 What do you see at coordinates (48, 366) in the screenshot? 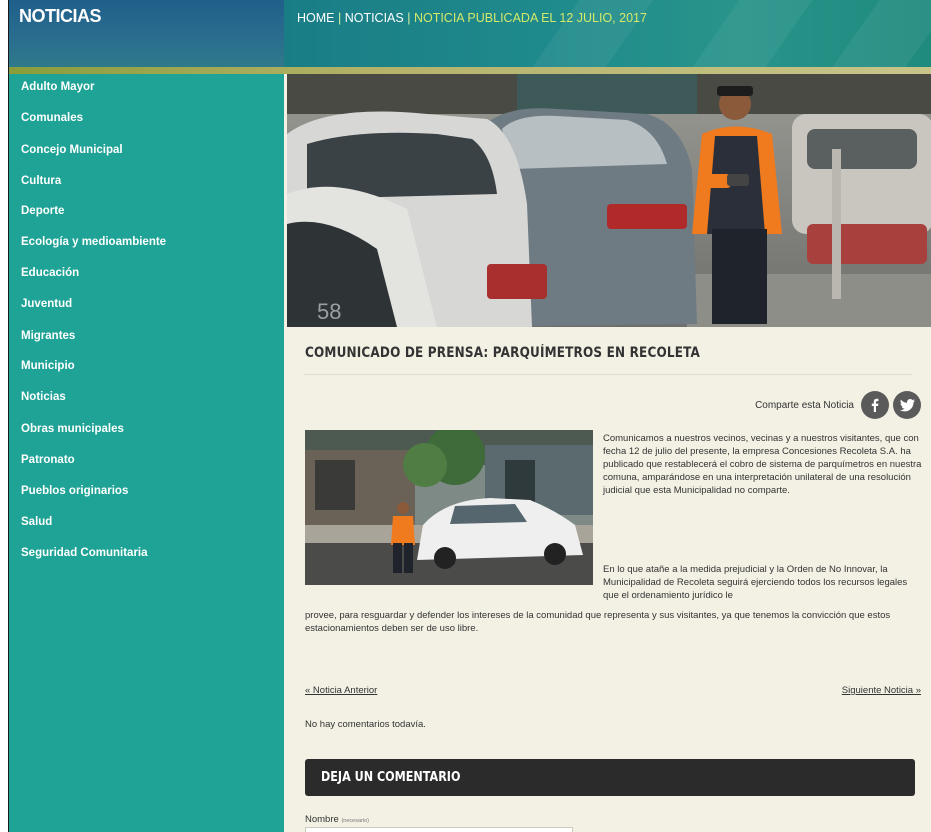
I see `sidebar-item-municipio: Municipio` at bounding box center [48, 366].